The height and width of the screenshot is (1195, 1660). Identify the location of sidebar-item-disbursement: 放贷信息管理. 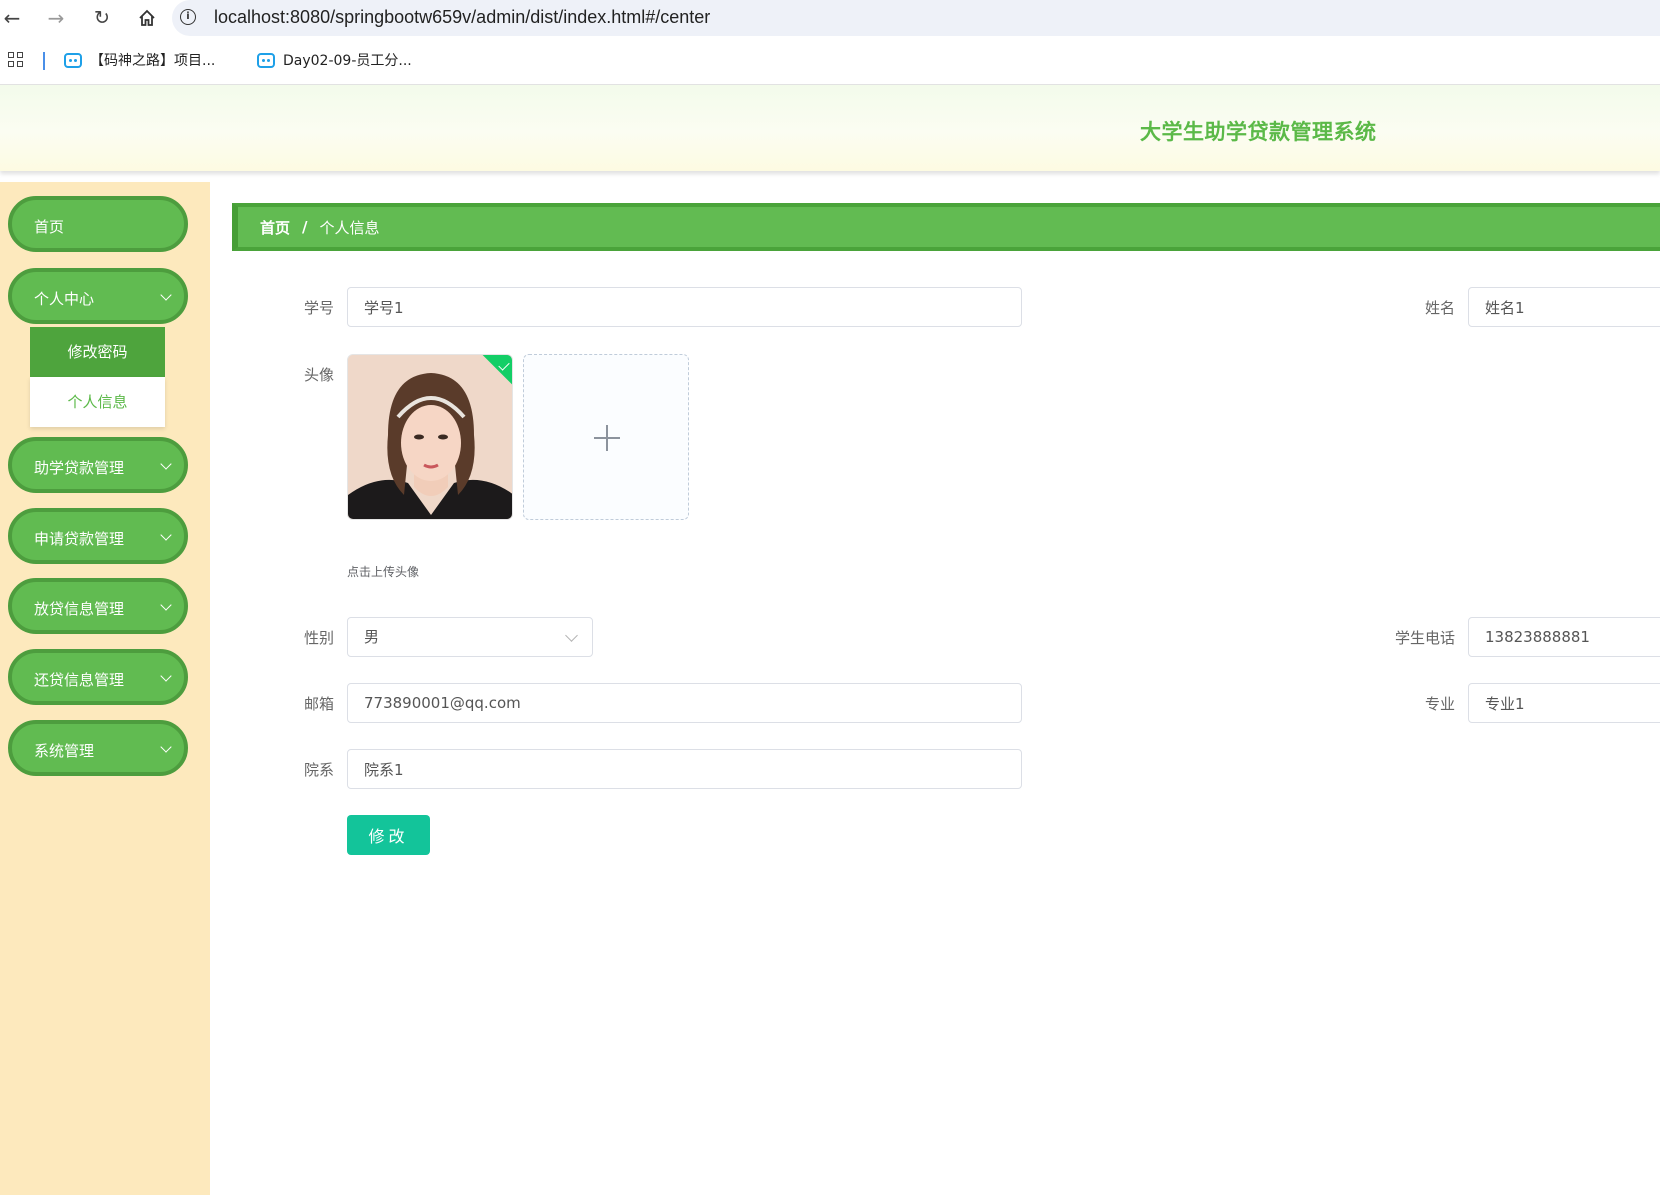
(98, 606).